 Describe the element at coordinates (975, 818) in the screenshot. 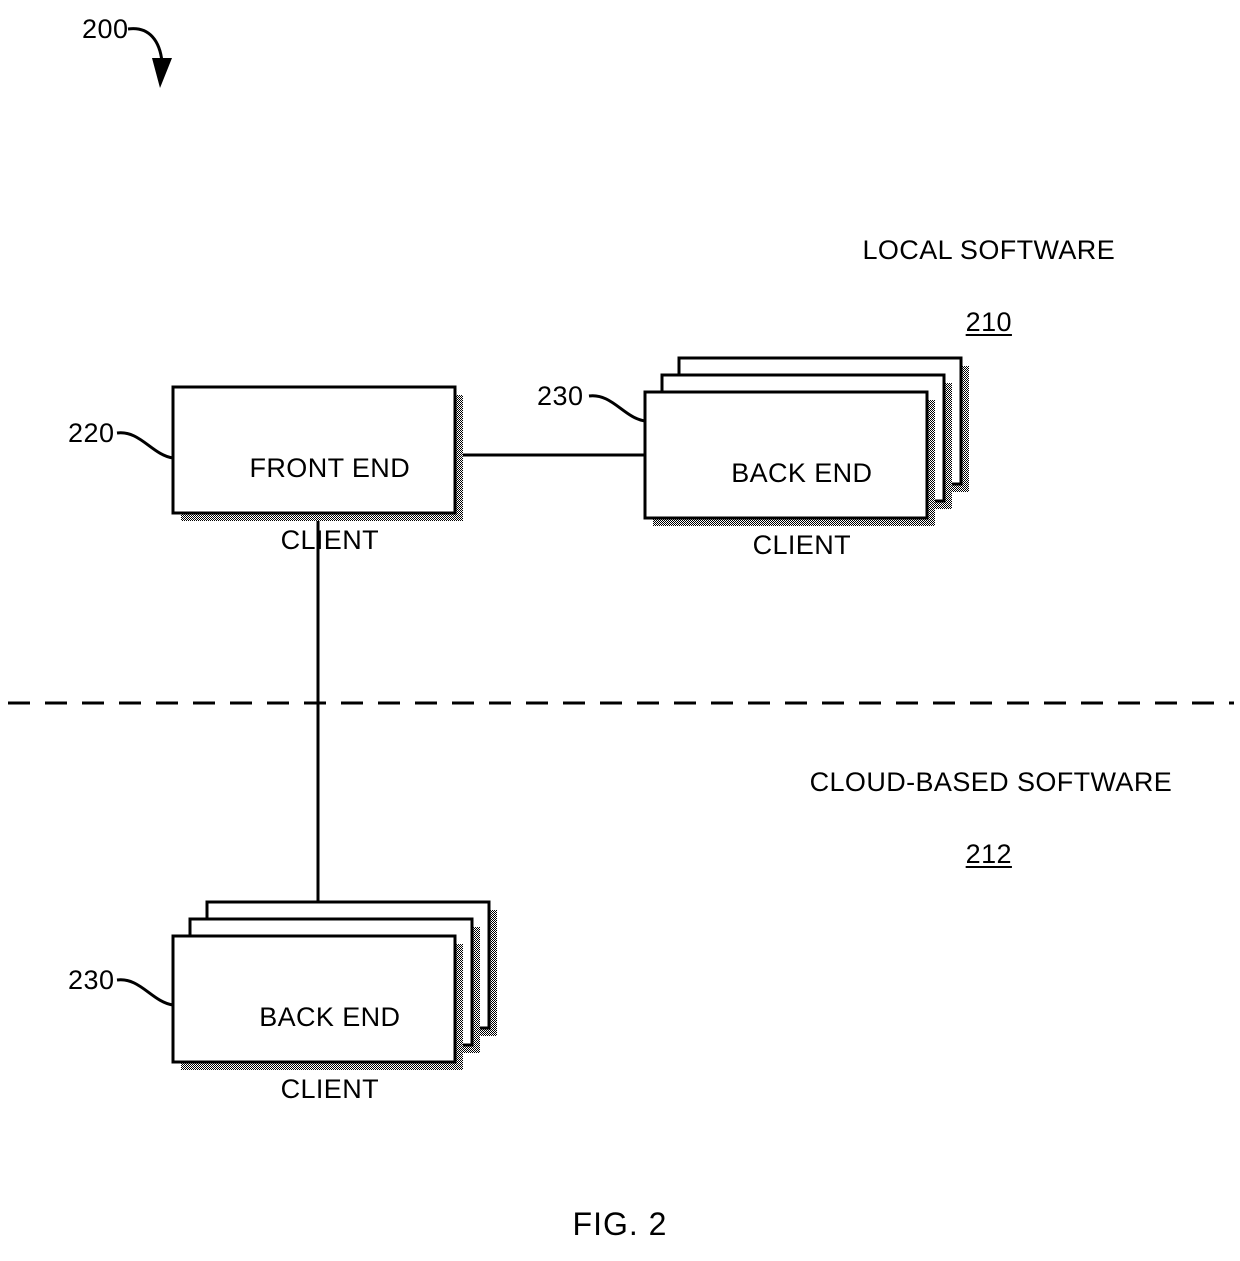

I see `region-label-cloud-based-software: CLOUD-BASED SOFTWARE 212` at that location.